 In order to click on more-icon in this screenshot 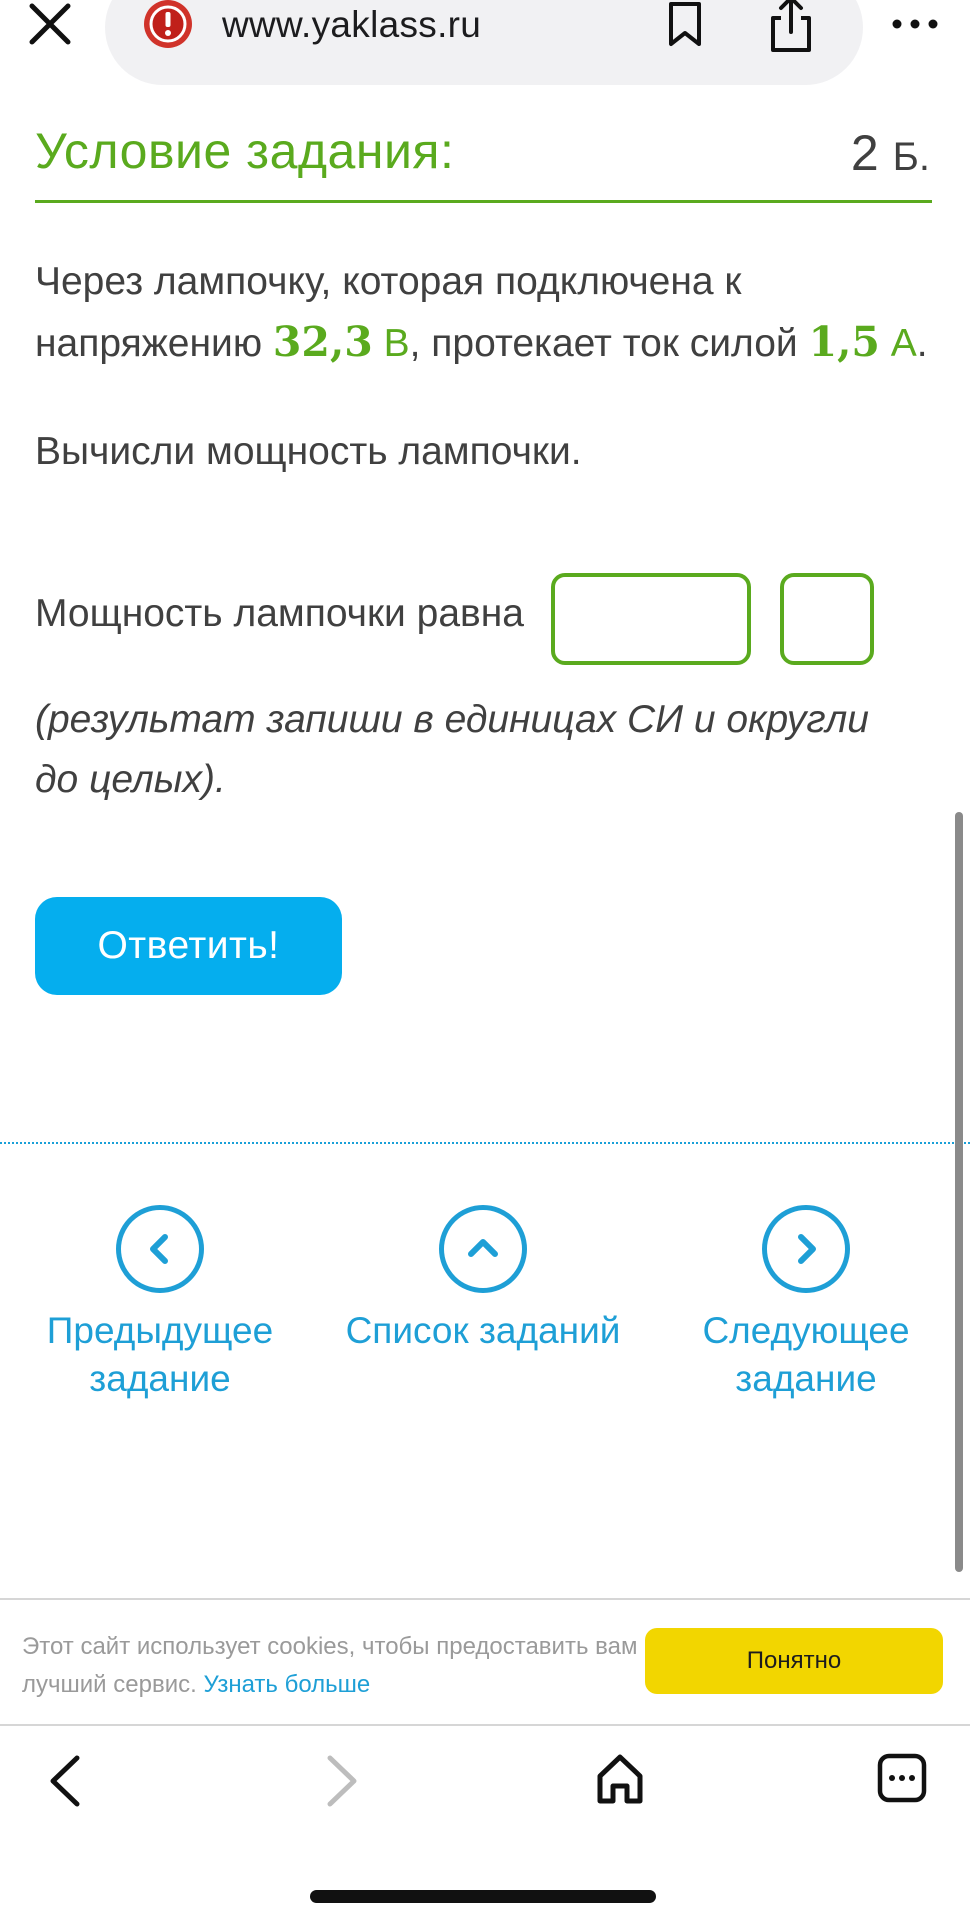, I will do `click(915, 24)`.